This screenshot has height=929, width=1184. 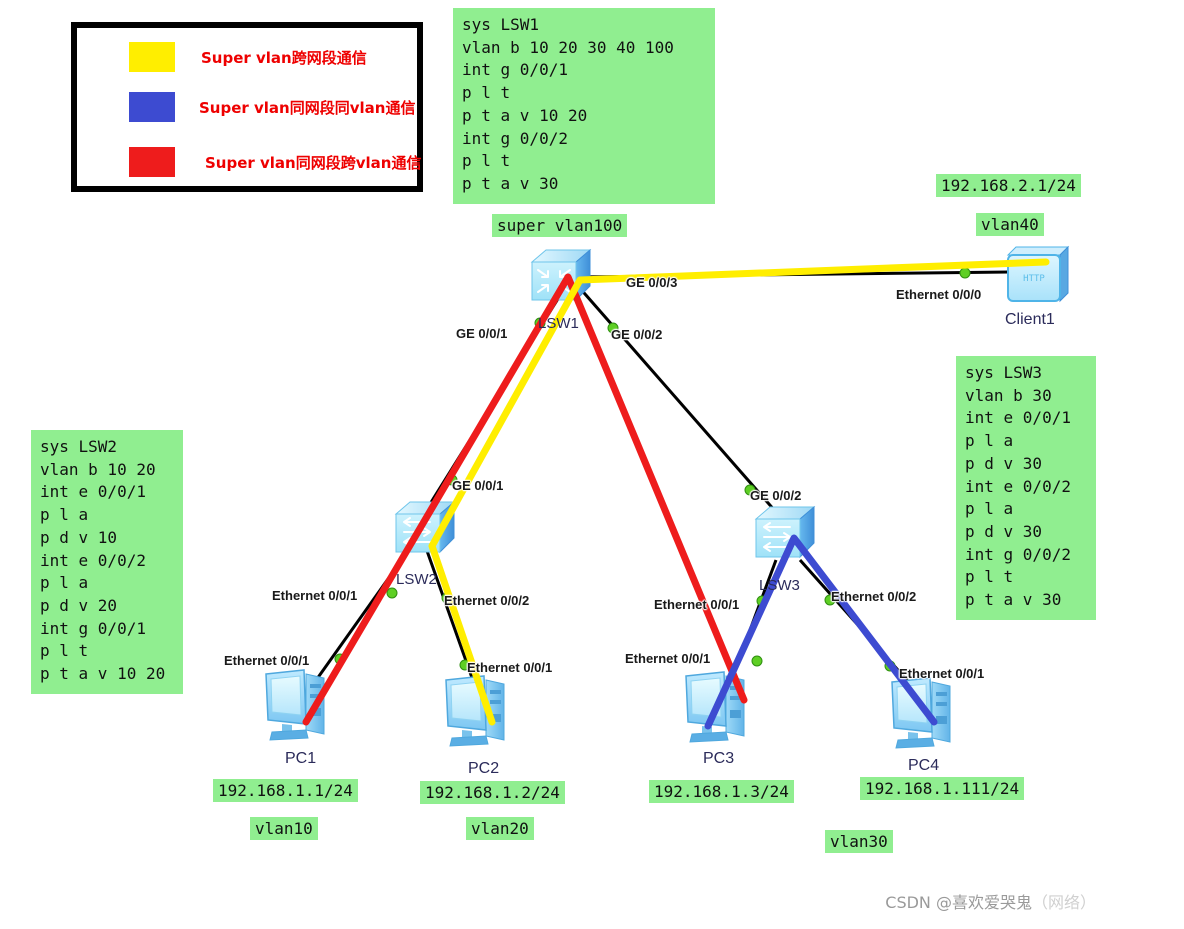 What do you see at coordinates (757, 661) in the screenshot?
I see `dot-pc3-e1` at bounding box center [757, 661].